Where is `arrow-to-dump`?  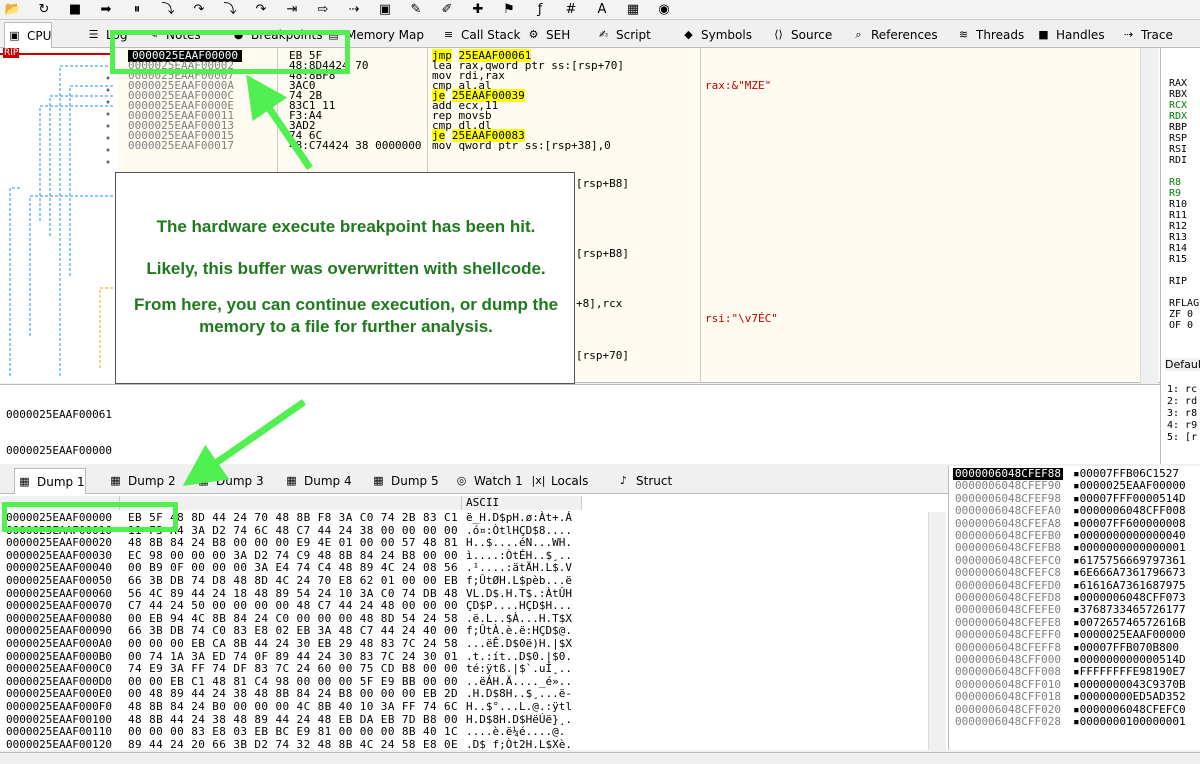 arrow-to-dump is located at coordinates (244, 442).